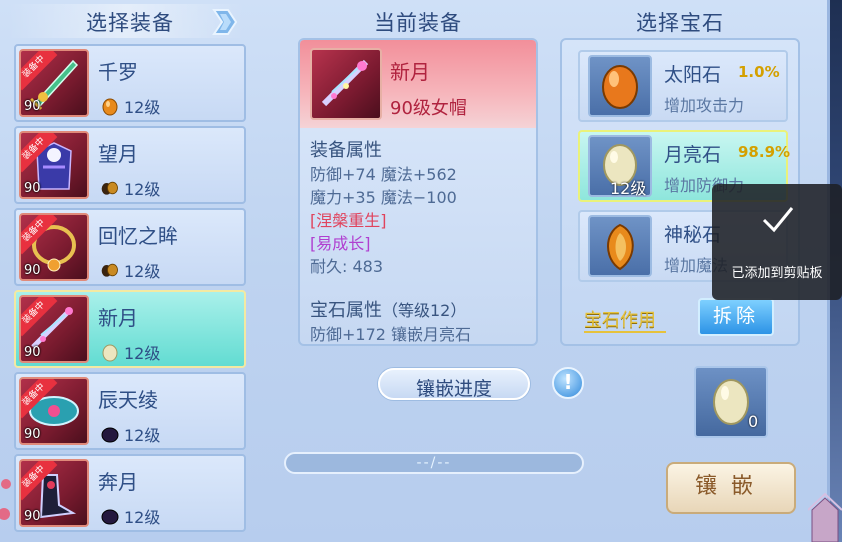 This screenshot has width=842, height=542. I want to click on inlay-progress-bar: --/--, so click(434, 463).